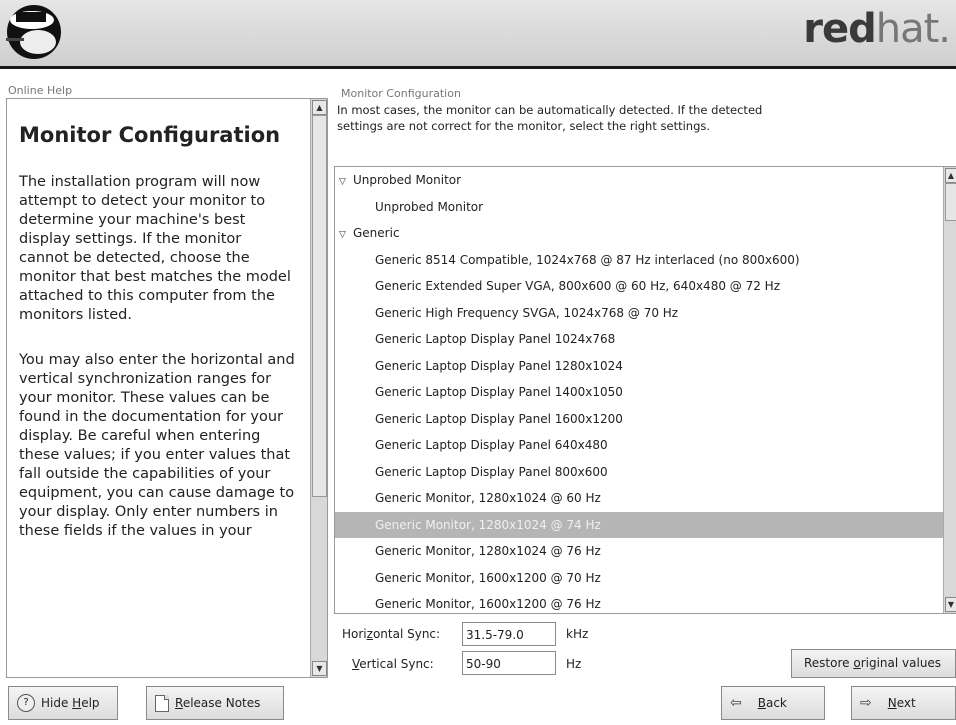  I want to click on help-scroll-thumb, so click(319, 306).